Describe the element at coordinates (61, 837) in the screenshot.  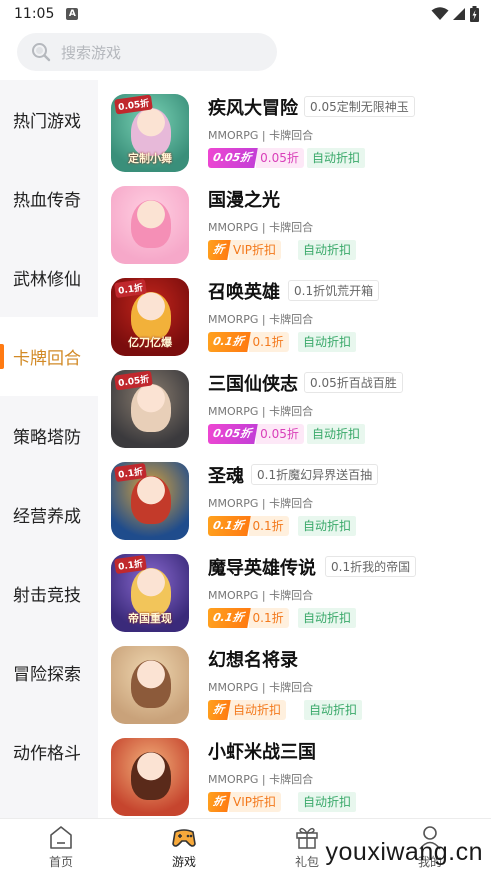
I see `home-icon` at that location.